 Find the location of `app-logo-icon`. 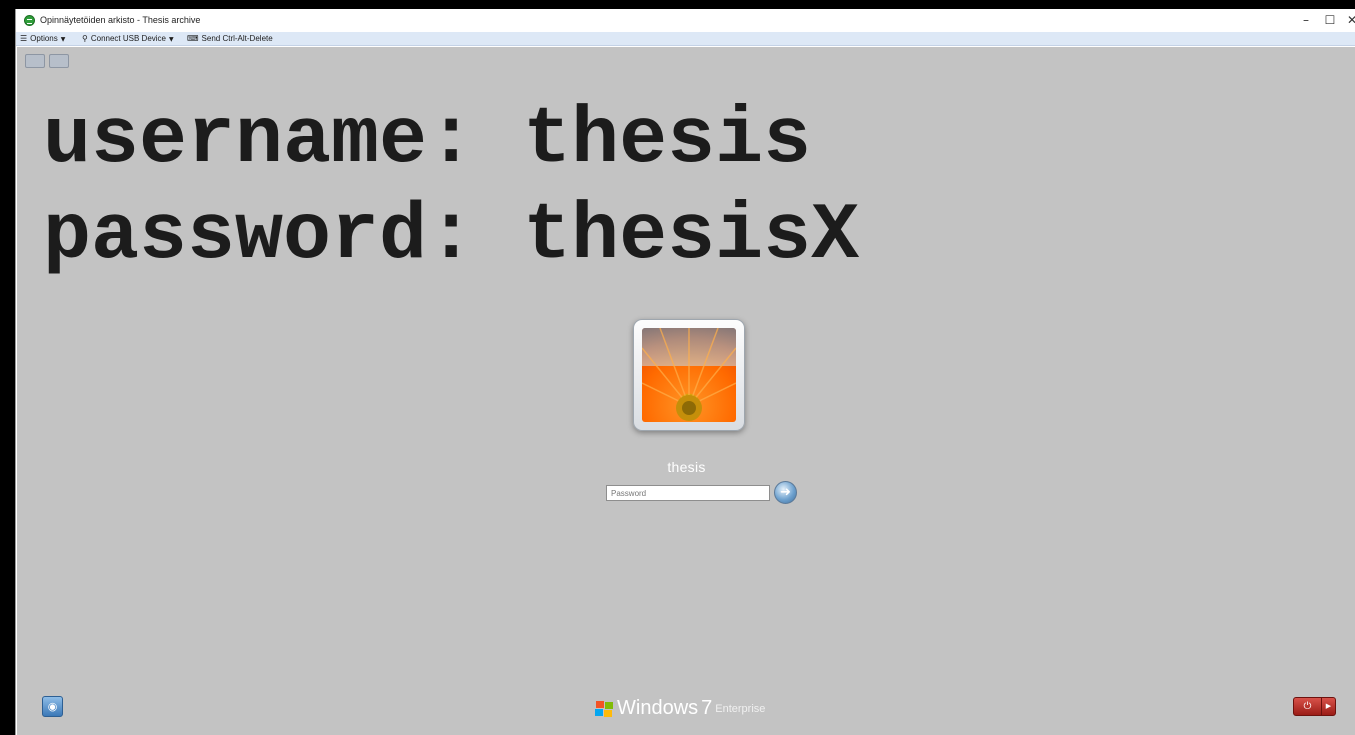

app-logo-icon is located at coordinates (29, 20).